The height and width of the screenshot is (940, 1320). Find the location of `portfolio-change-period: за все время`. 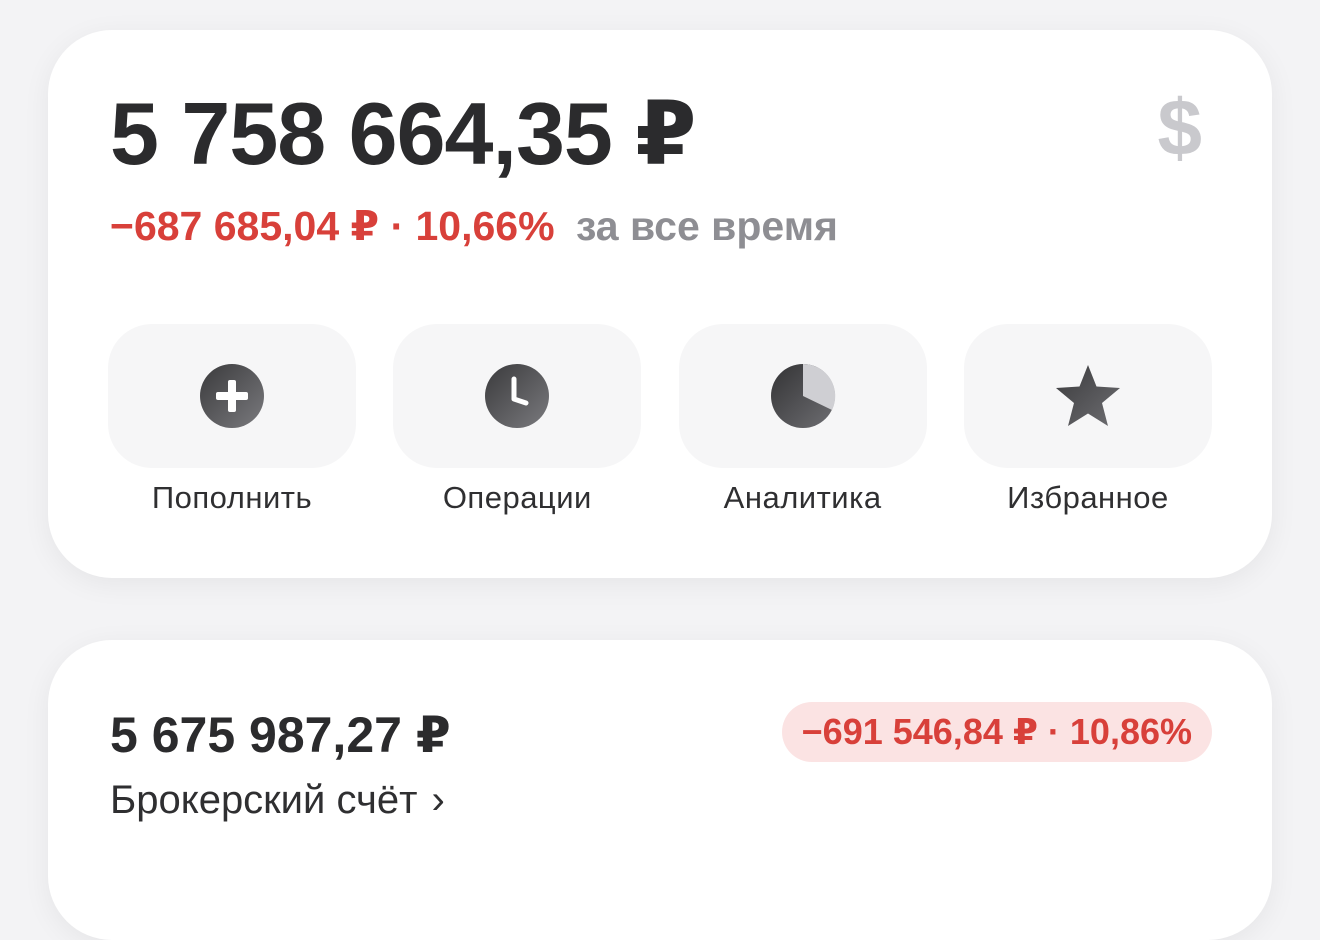

portfolio-change-period: за все время is located at coordinates (706, 226).